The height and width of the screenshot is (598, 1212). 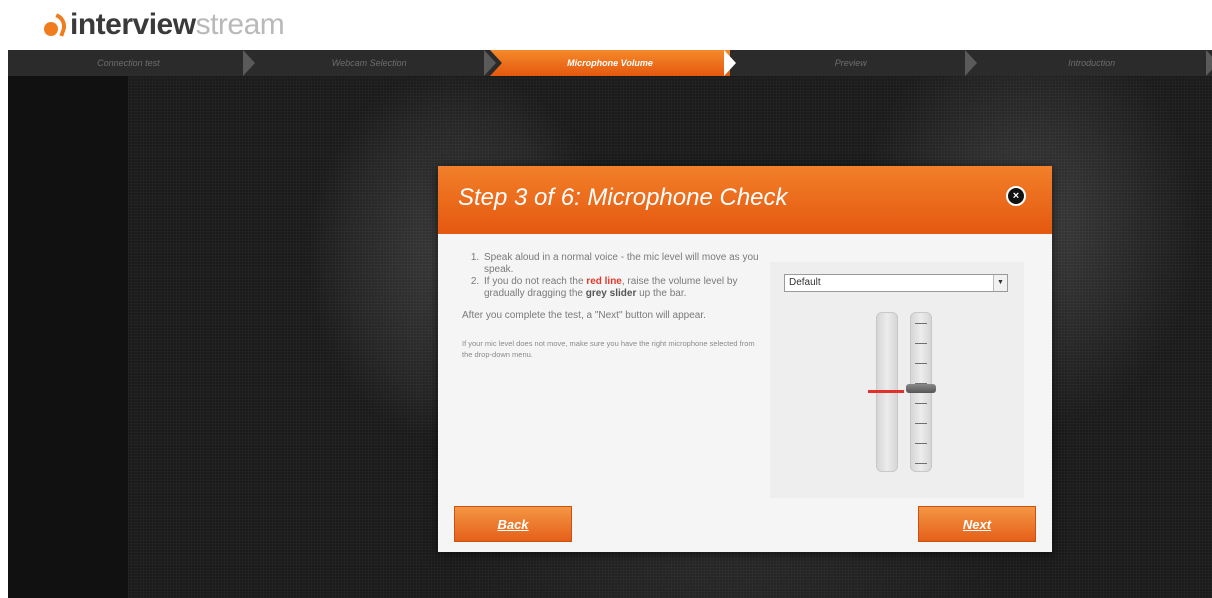 What do you see at coordinates (604, 281) in the screenshot?
I see `red-line-text: red line` at bounding box center [604, 281].